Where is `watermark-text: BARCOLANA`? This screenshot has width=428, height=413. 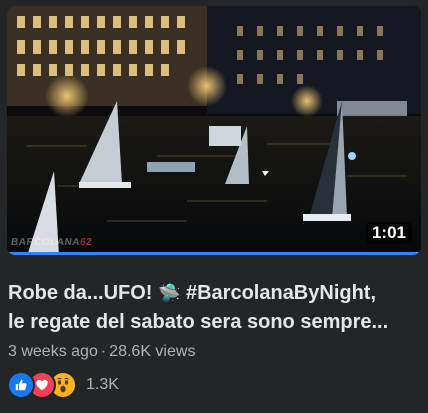
watermark-text: BARCOLANA is located at coordinates (45, 242).